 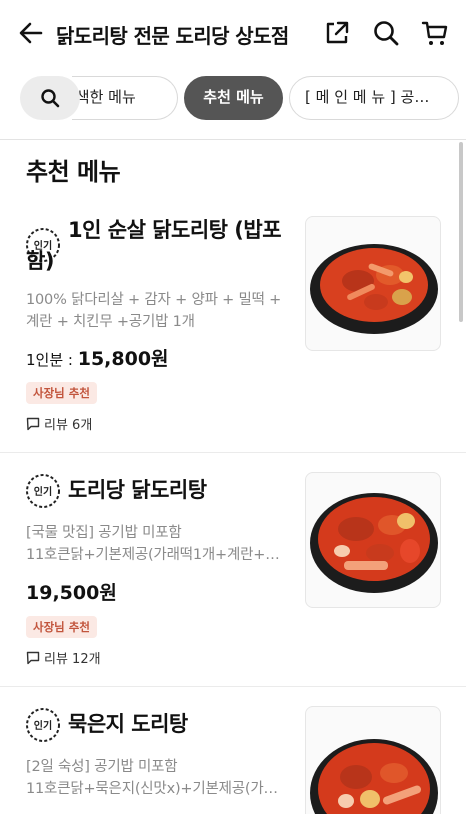 What do you see at coordinates (104, 533) in the screenshot?
I see `description-line: [국물 맛집] 공기밥 미포함` at bounding box center [104, 533].